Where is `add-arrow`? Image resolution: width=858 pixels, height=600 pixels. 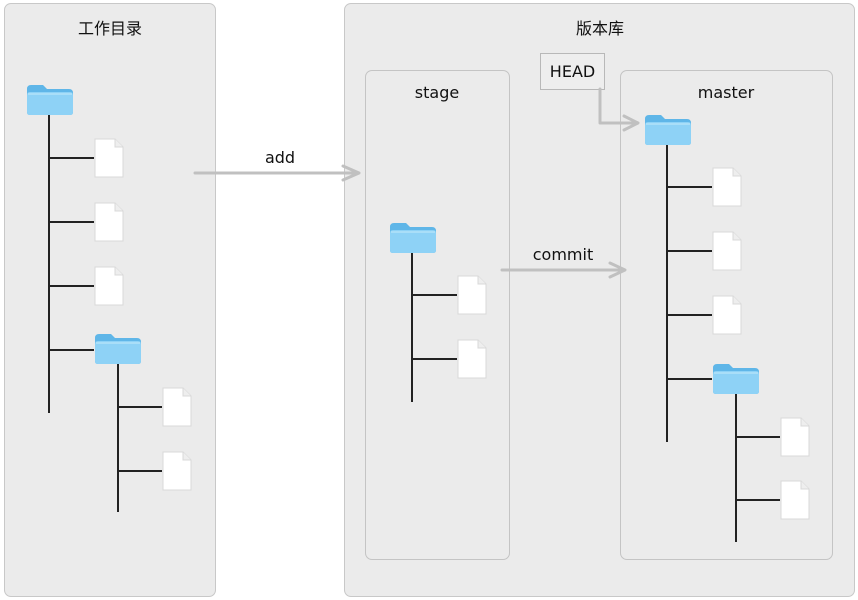 add-arrow is located at coordinates (277, 173).